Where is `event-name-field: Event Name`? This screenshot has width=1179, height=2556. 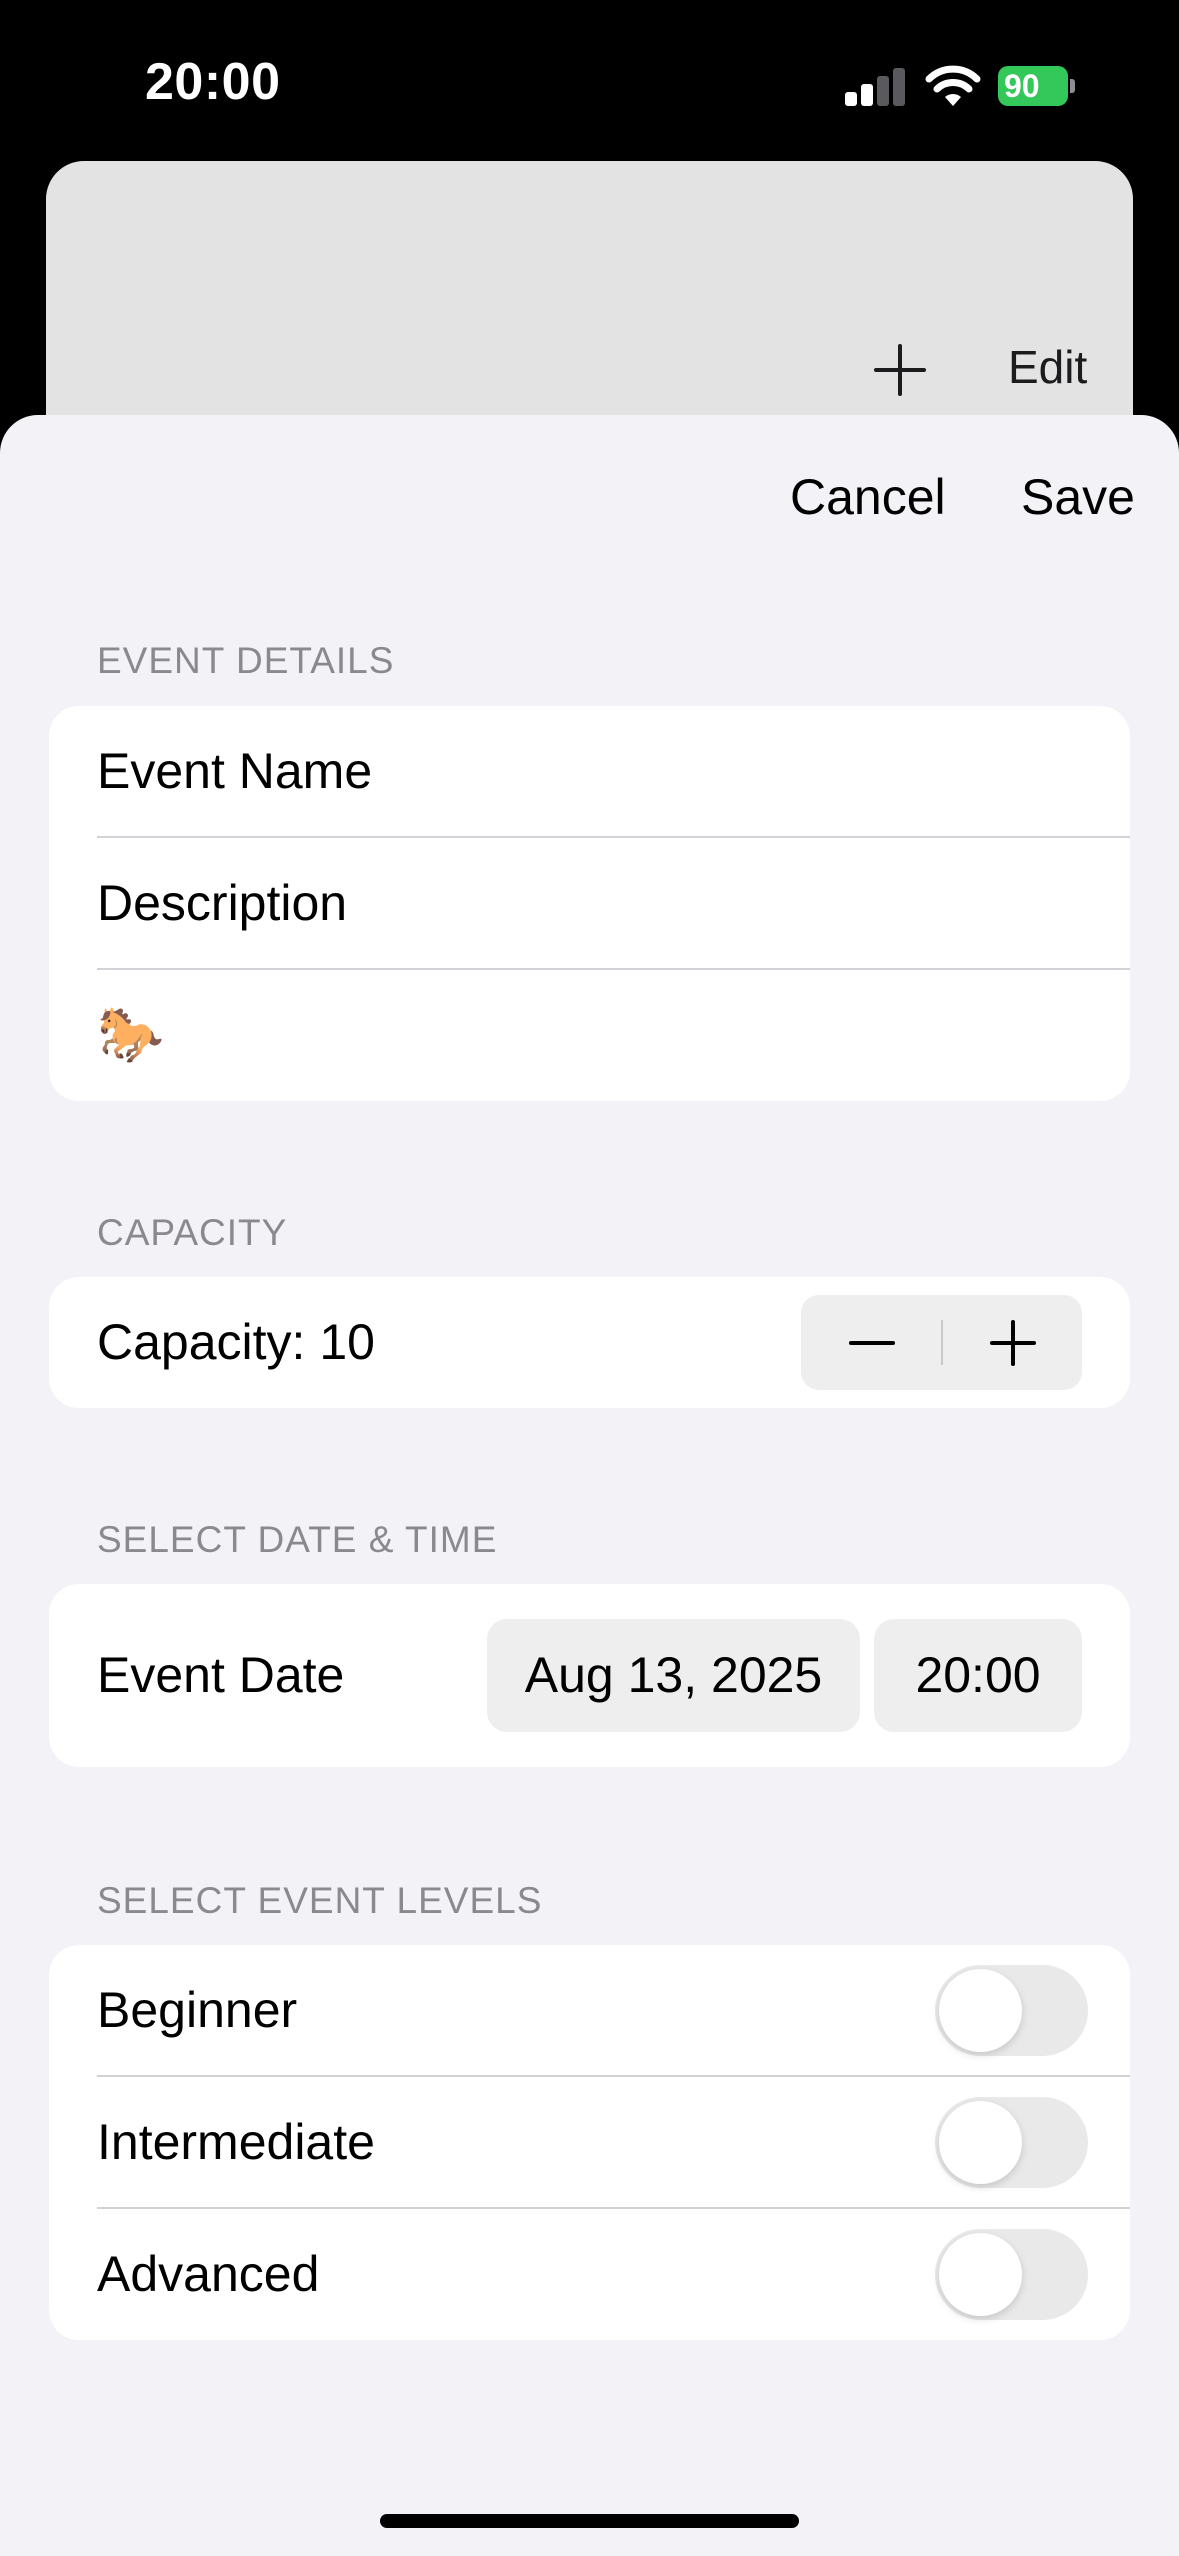
event-name-field: Event Name is located at coordinates (589, 771).